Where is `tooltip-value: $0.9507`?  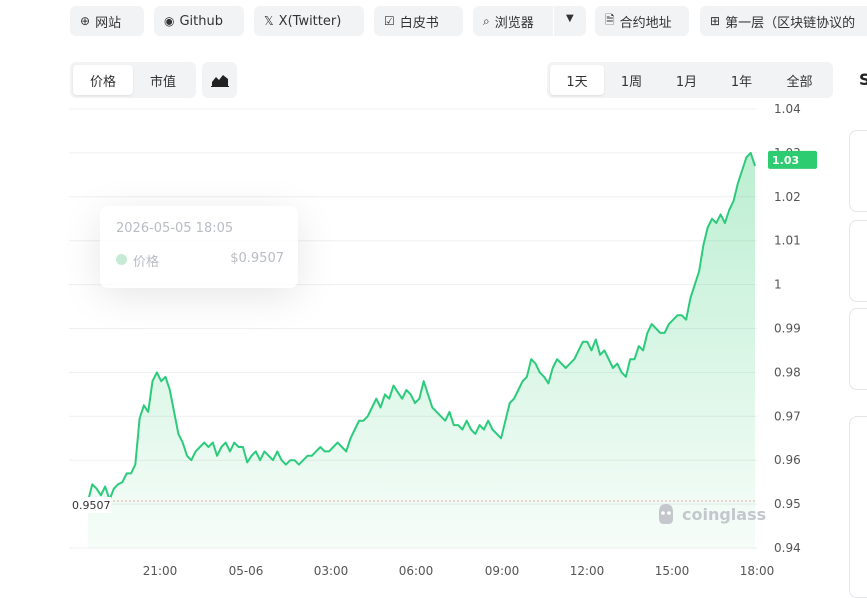
tooltip-value: $0.9507 is located at coordinates (257, 258).